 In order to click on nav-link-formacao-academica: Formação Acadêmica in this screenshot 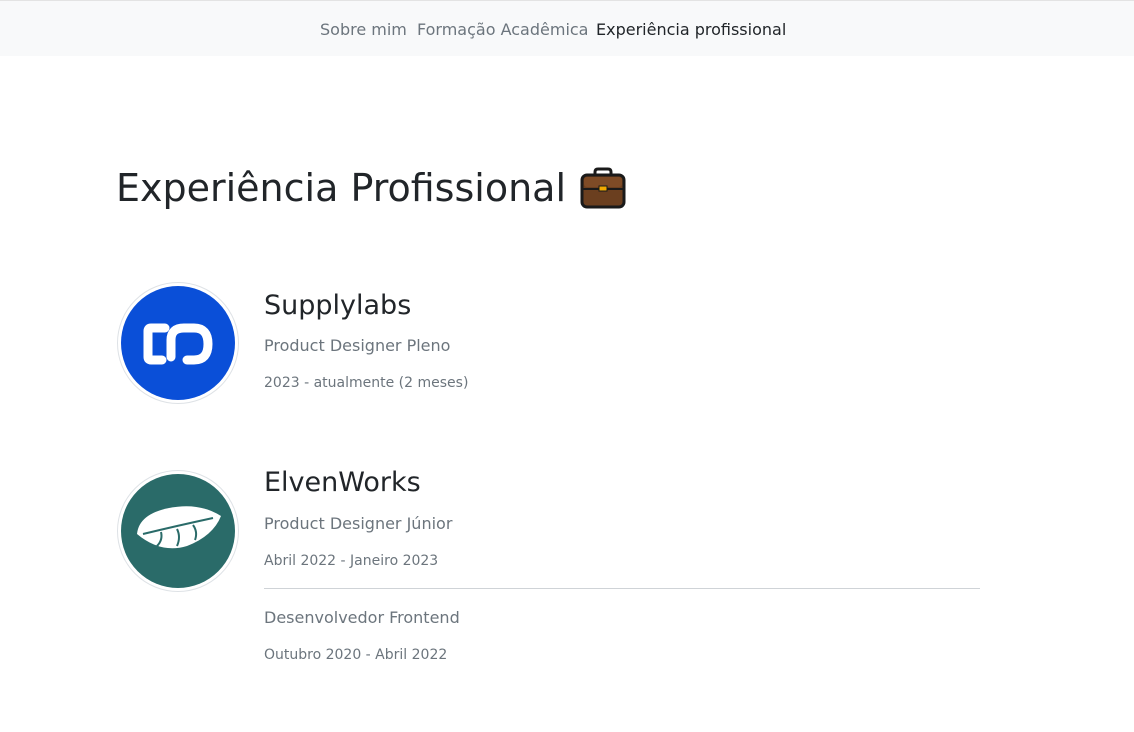, I will do `click(502, 29)`.